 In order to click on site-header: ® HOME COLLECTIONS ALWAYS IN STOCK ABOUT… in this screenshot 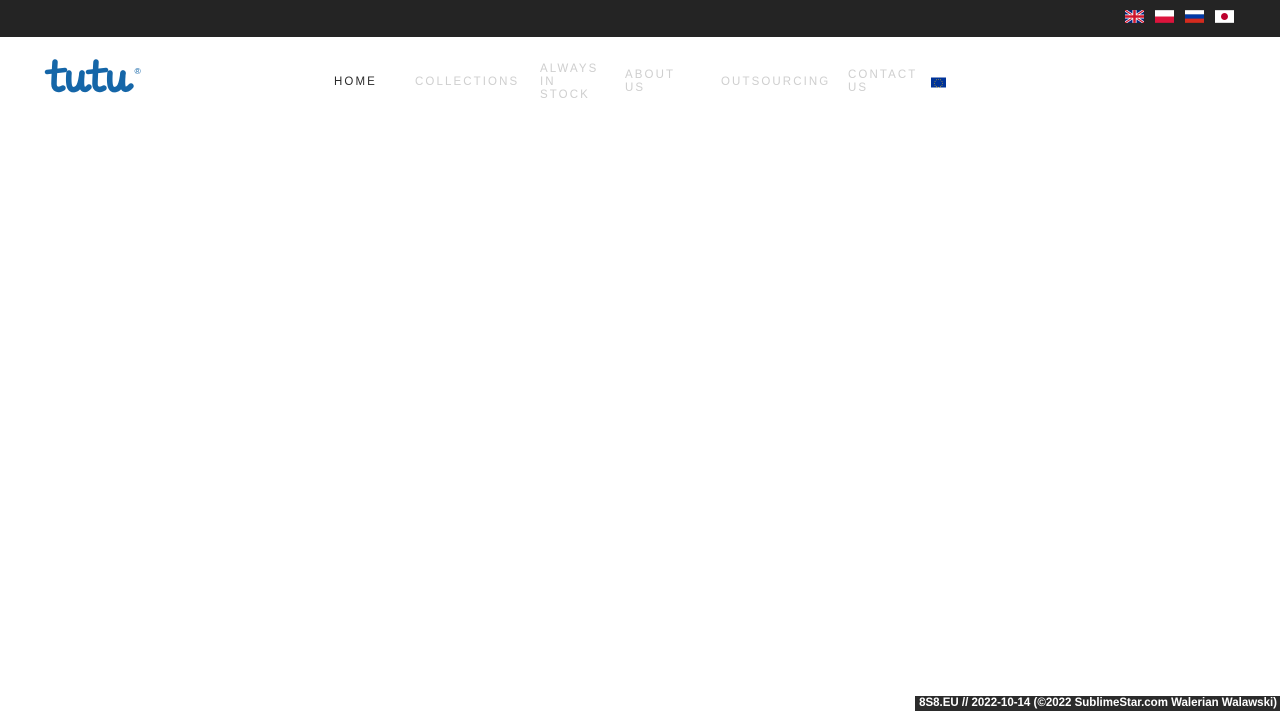, I will do `click(640, 82)`.